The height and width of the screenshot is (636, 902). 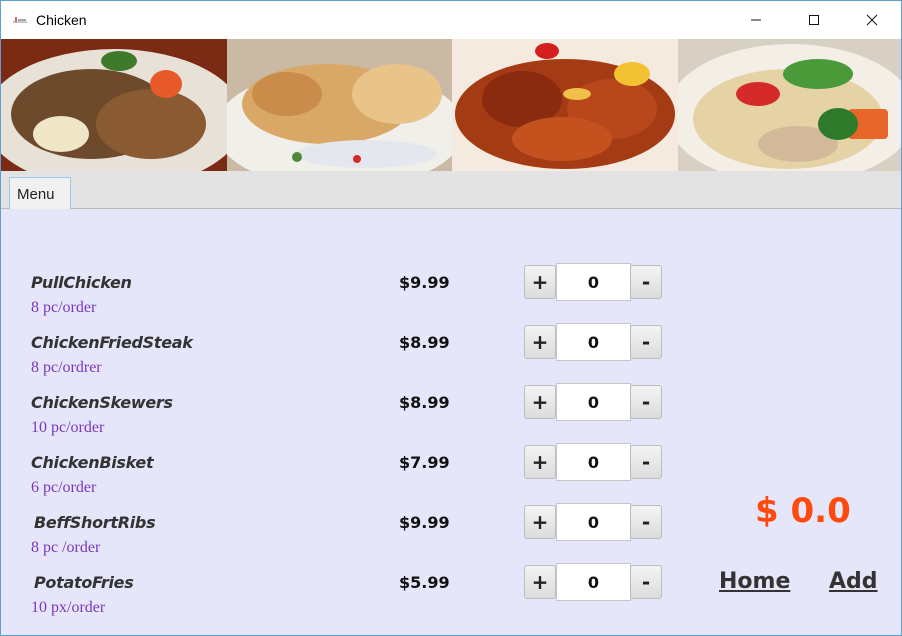 What do you see at coordinates (424, 462) in the screenshot?
I see `item-price: $7.99` at bounding box center [424, 462].